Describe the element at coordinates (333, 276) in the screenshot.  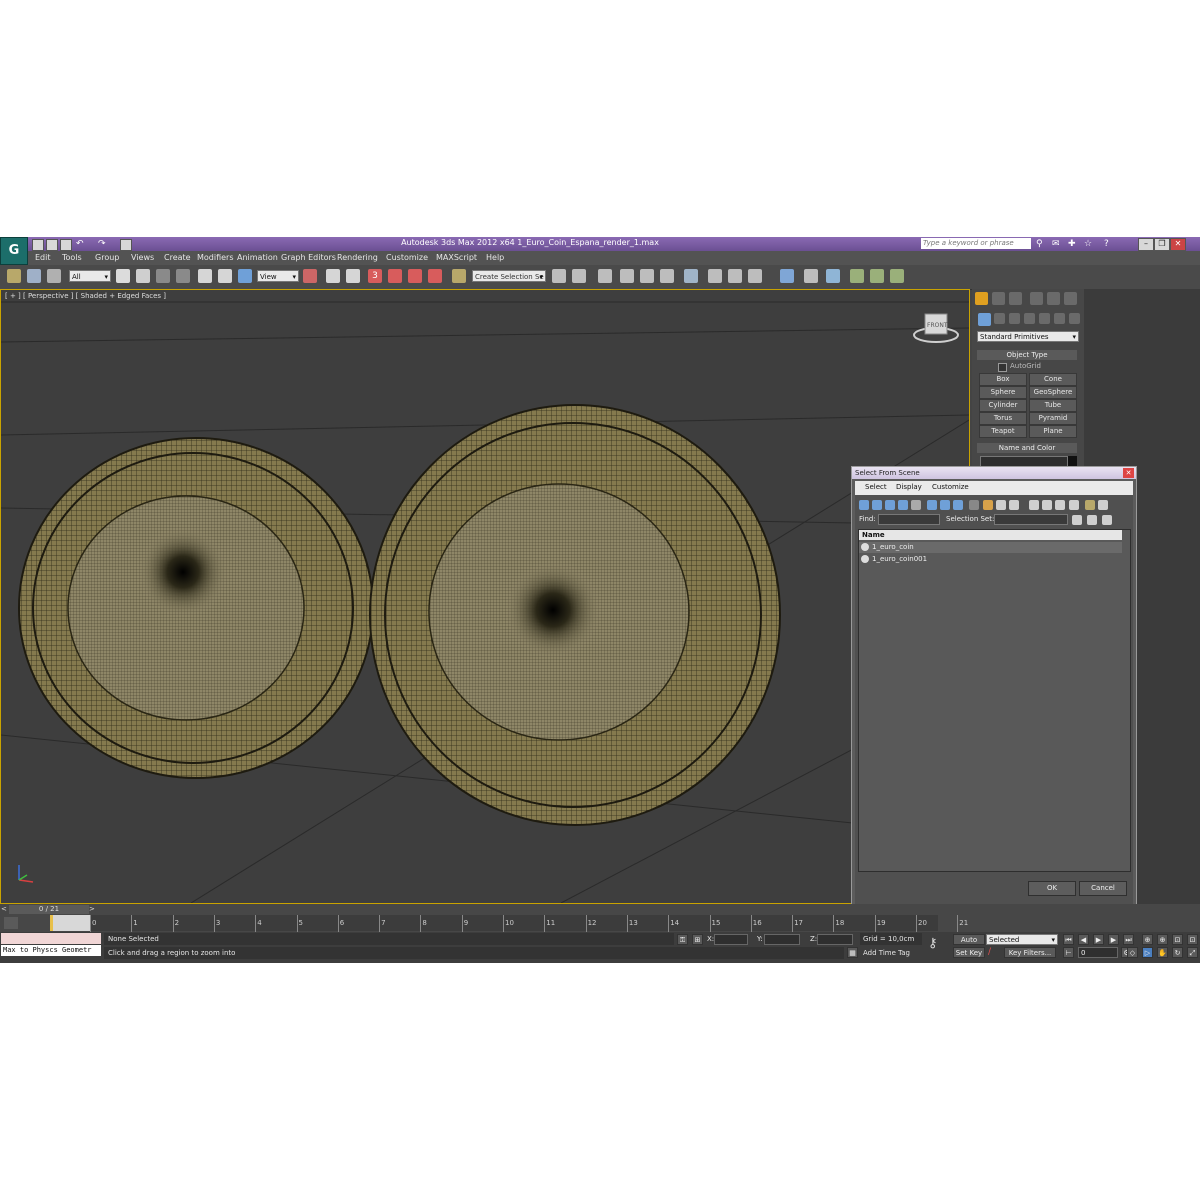
I see `select-manipulate-icon` at that location.